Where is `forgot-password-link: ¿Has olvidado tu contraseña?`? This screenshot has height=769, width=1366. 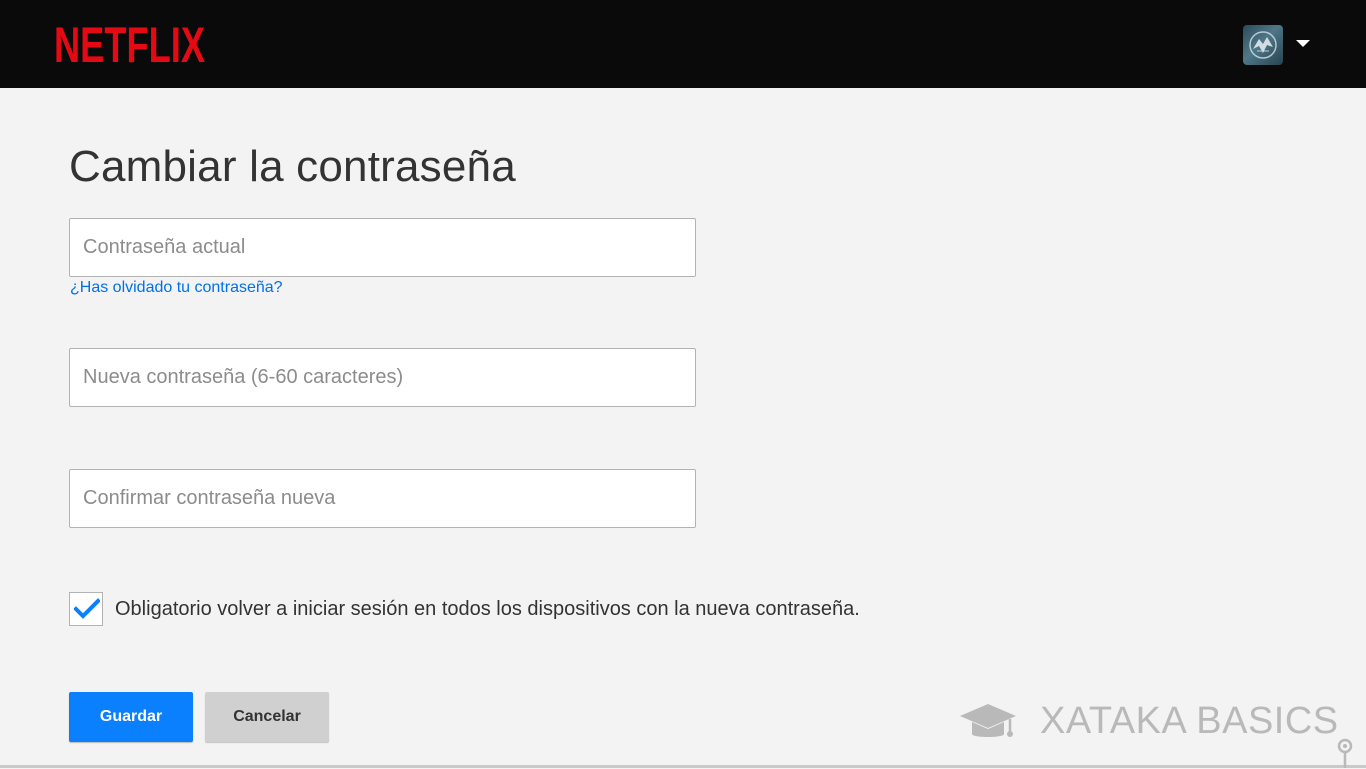
forgot-password-link: ¿Has olvidado tu contraseña? is located at coordinates (176, 288).